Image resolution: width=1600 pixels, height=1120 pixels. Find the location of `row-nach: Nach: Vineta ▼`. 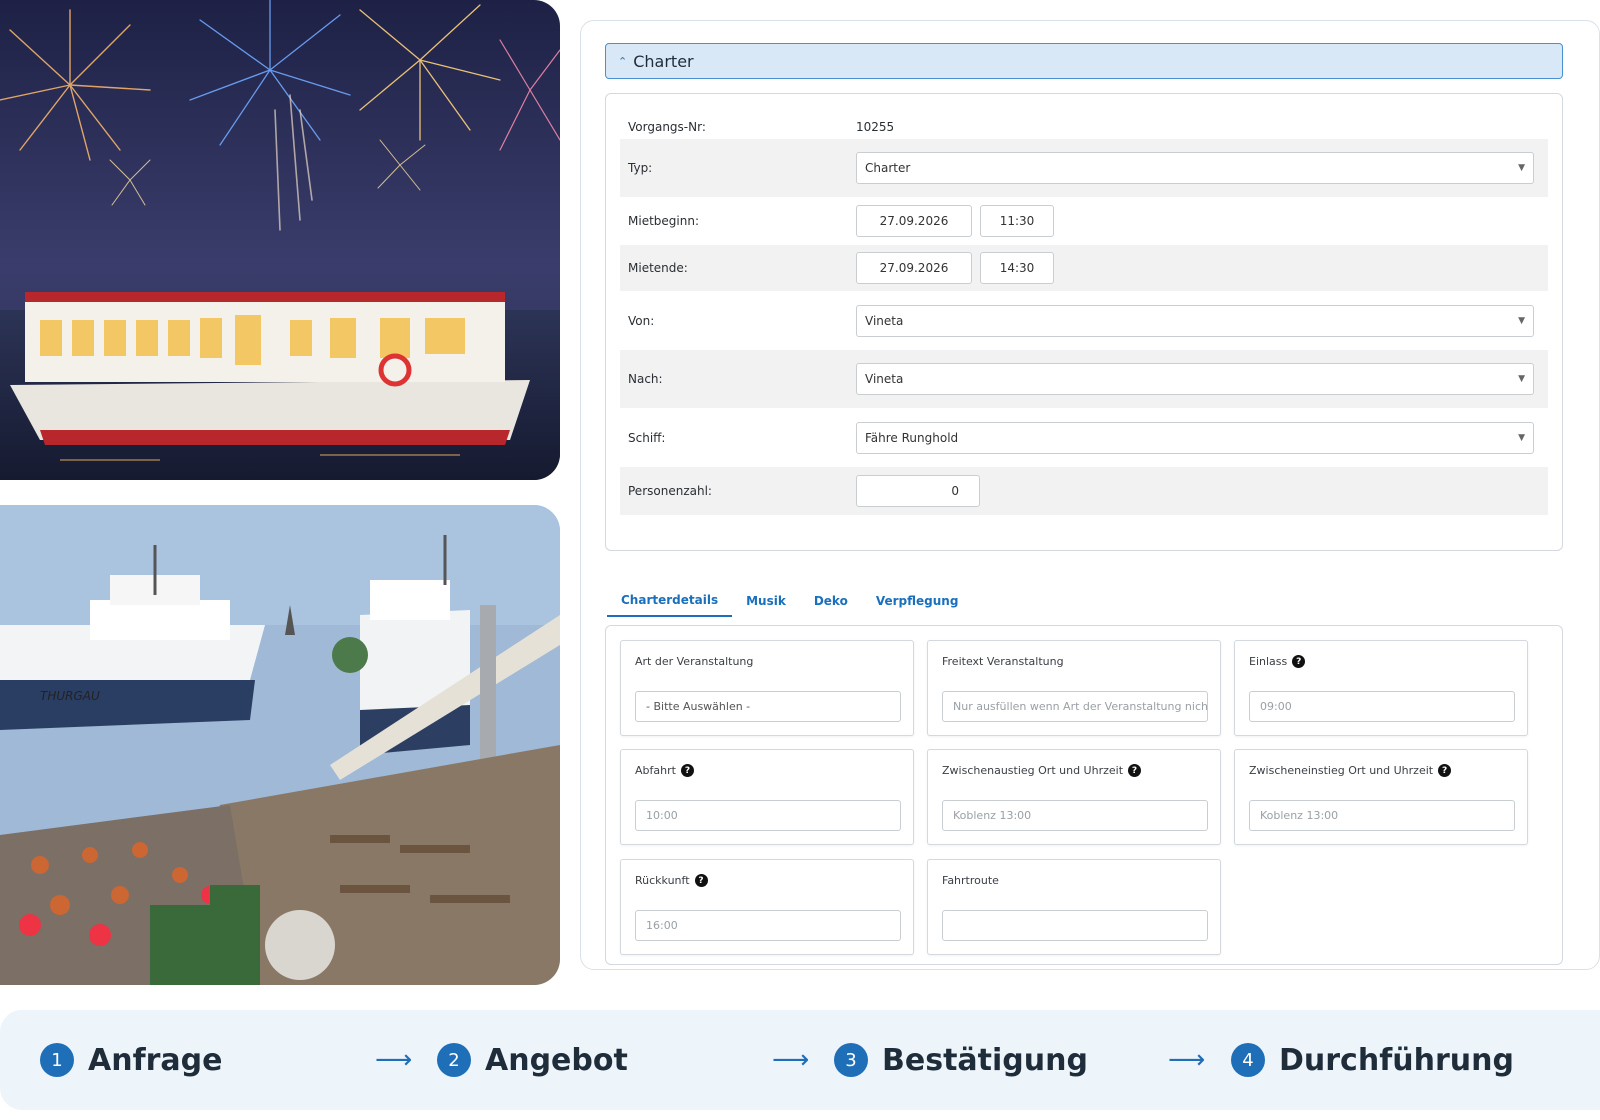

row-nach: Nach: Vineta ▼ is located at coordinates (1084, 379).